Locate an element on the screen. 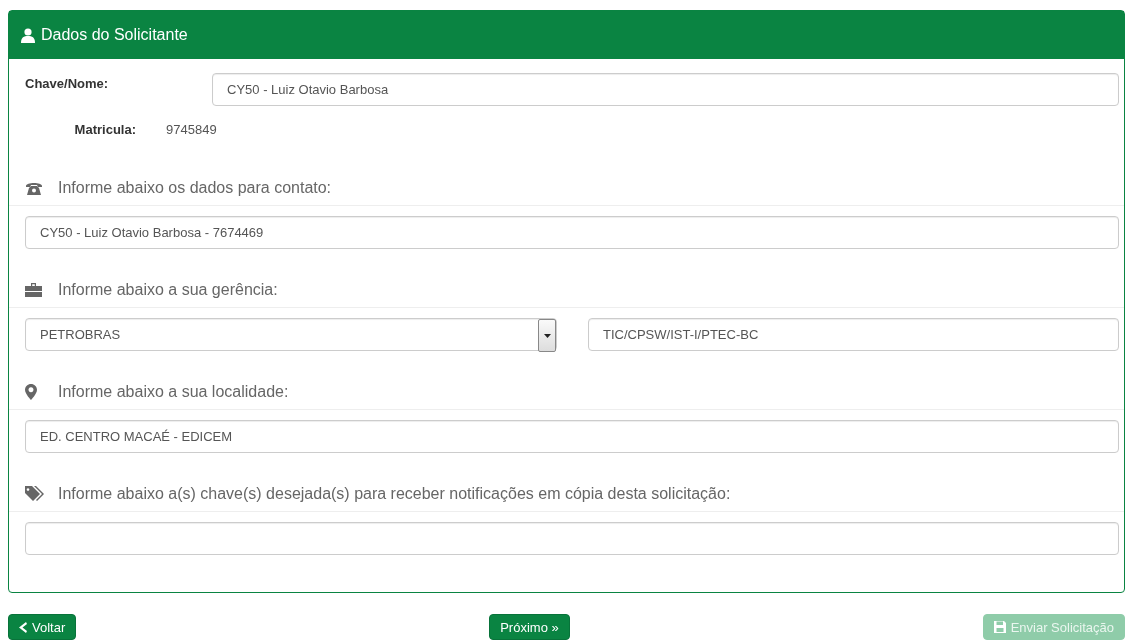 This screenshot has width=1125, height=640. text-field: ED. CENTRO MACAÉ - EDICEM is located at coordinates (572, 436).